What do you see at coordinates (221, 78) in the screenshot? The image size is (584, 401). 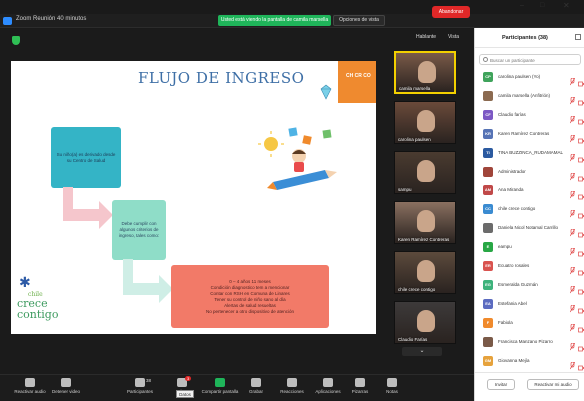 I see `slide-title: FLUJO DE INGRESO` at bounding box center [221, 78].